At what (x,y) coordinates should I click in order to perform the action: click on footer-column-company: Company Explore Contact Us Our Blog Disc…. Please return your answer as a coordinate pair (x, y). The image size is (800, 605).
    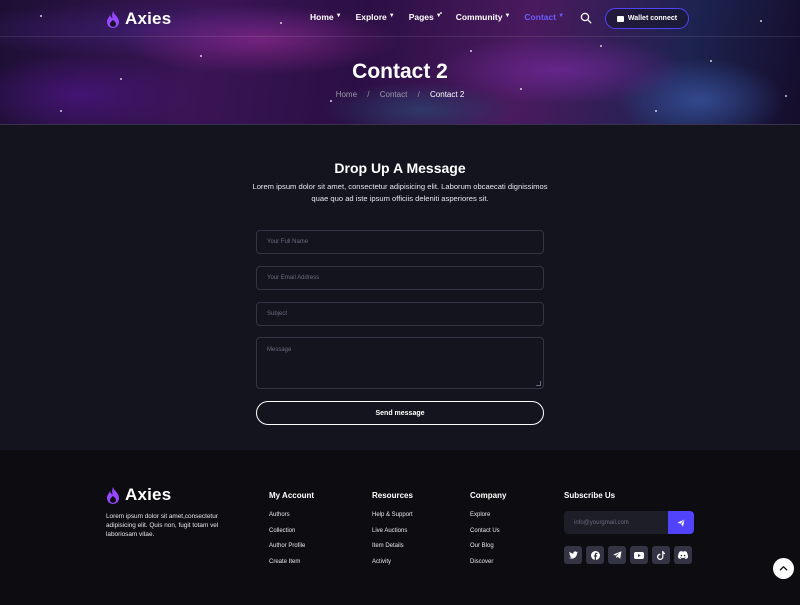
    Looking at the image, I should click on (488, 533).